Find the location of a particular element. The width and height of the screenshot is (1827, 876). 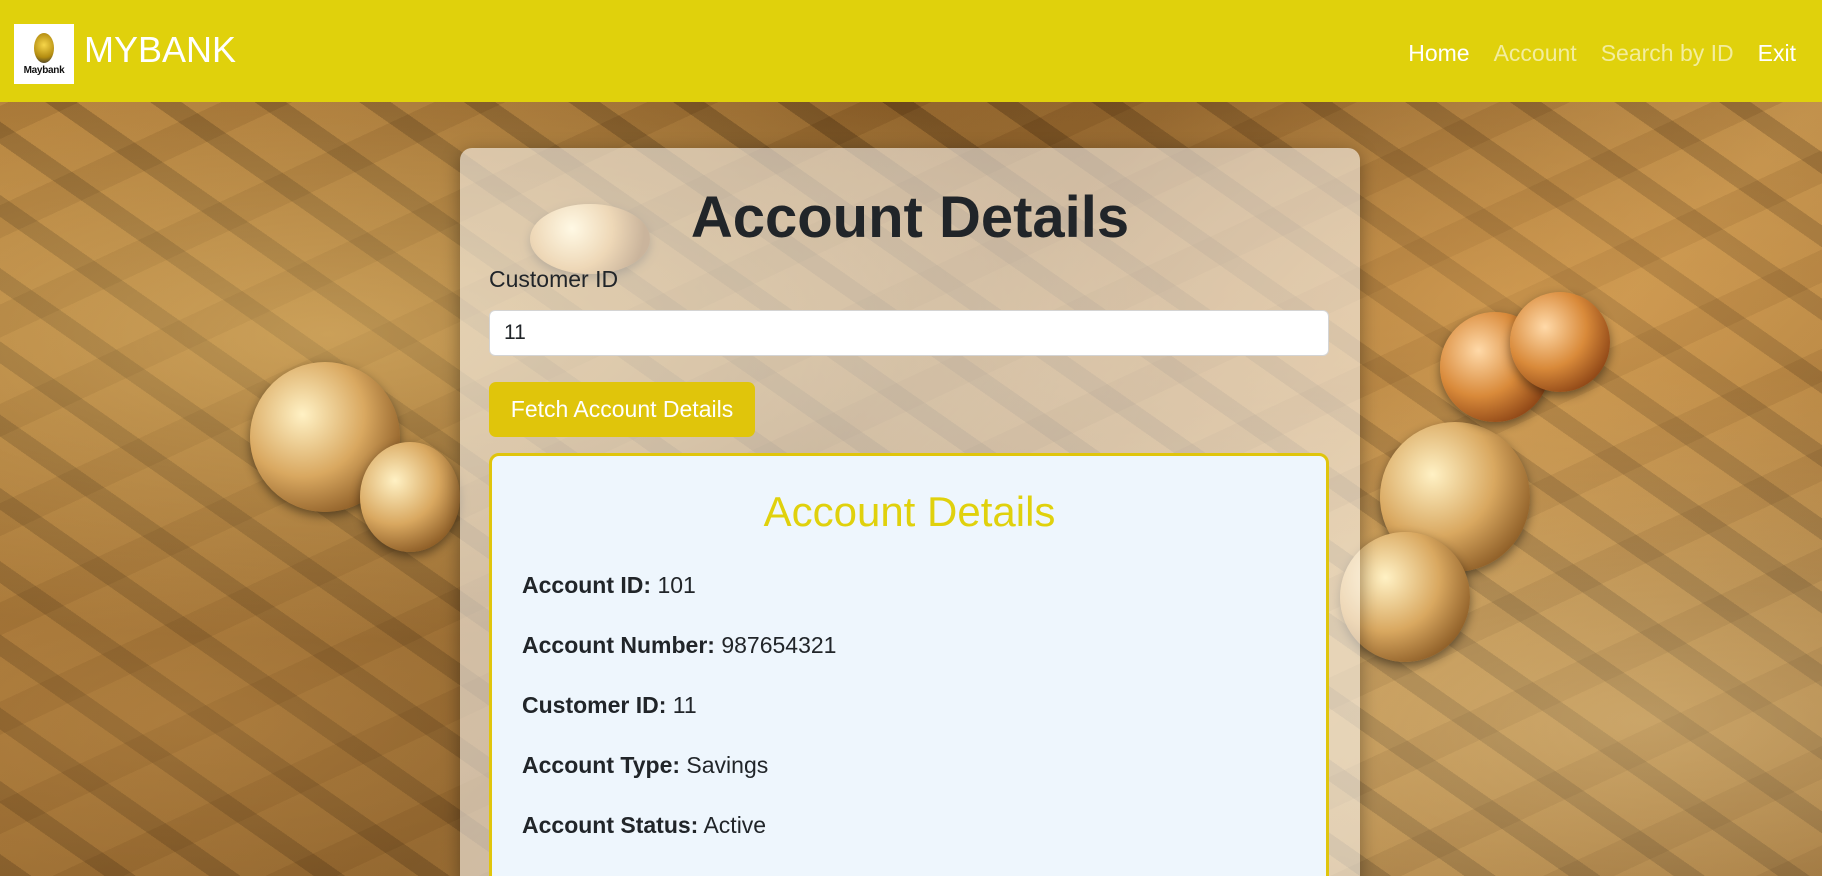

nav-links: Home Account Search by ID Exit is located at coordinates (1602, 53).